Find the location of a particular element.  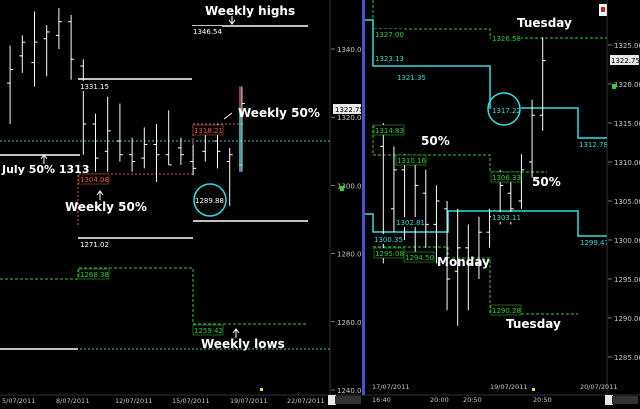

level-label-1318: 1318.21 is located at coordinates (208, 131).